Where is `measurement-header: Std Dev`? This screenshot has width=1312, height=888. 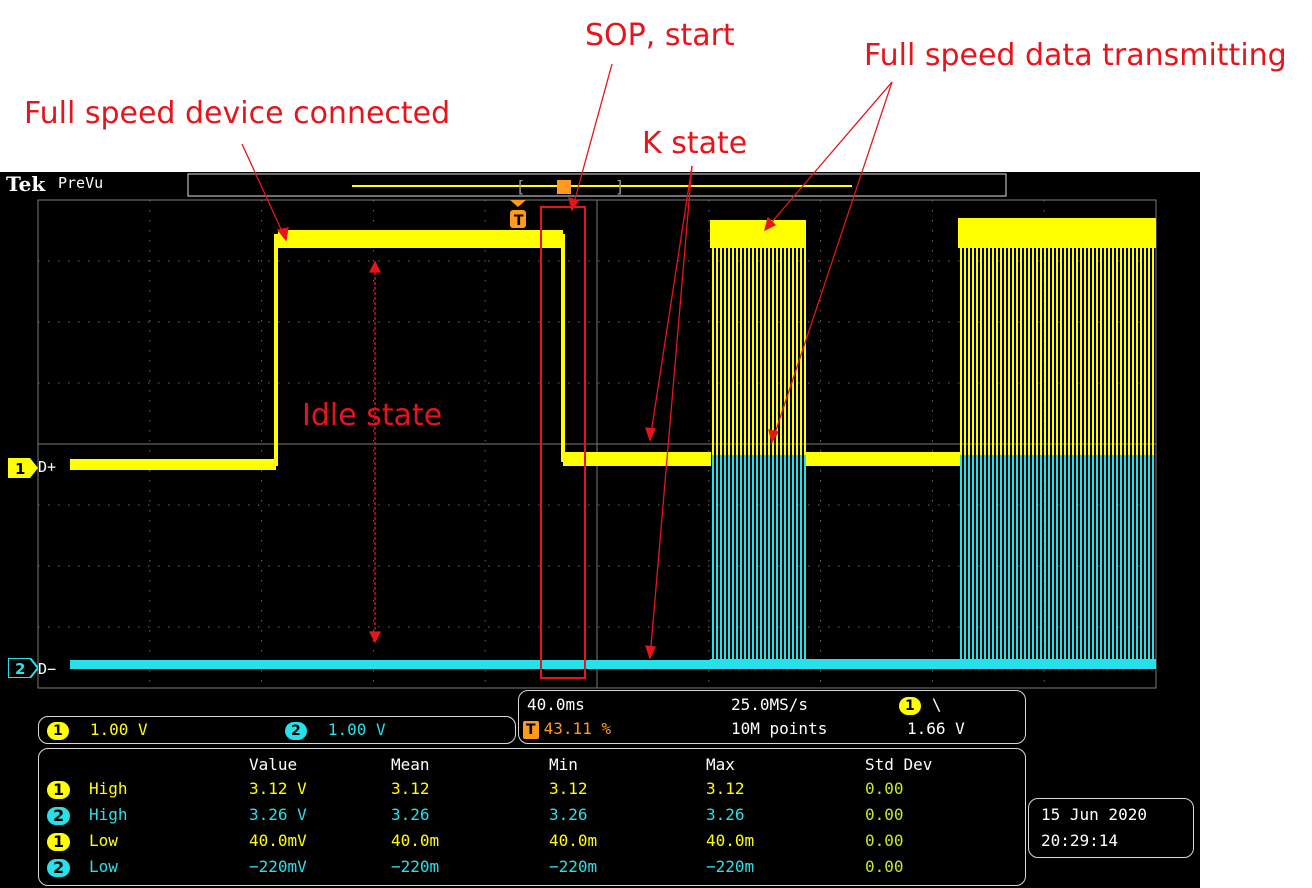
measurement-header: Std Dev is located at coordinates (899, 764).